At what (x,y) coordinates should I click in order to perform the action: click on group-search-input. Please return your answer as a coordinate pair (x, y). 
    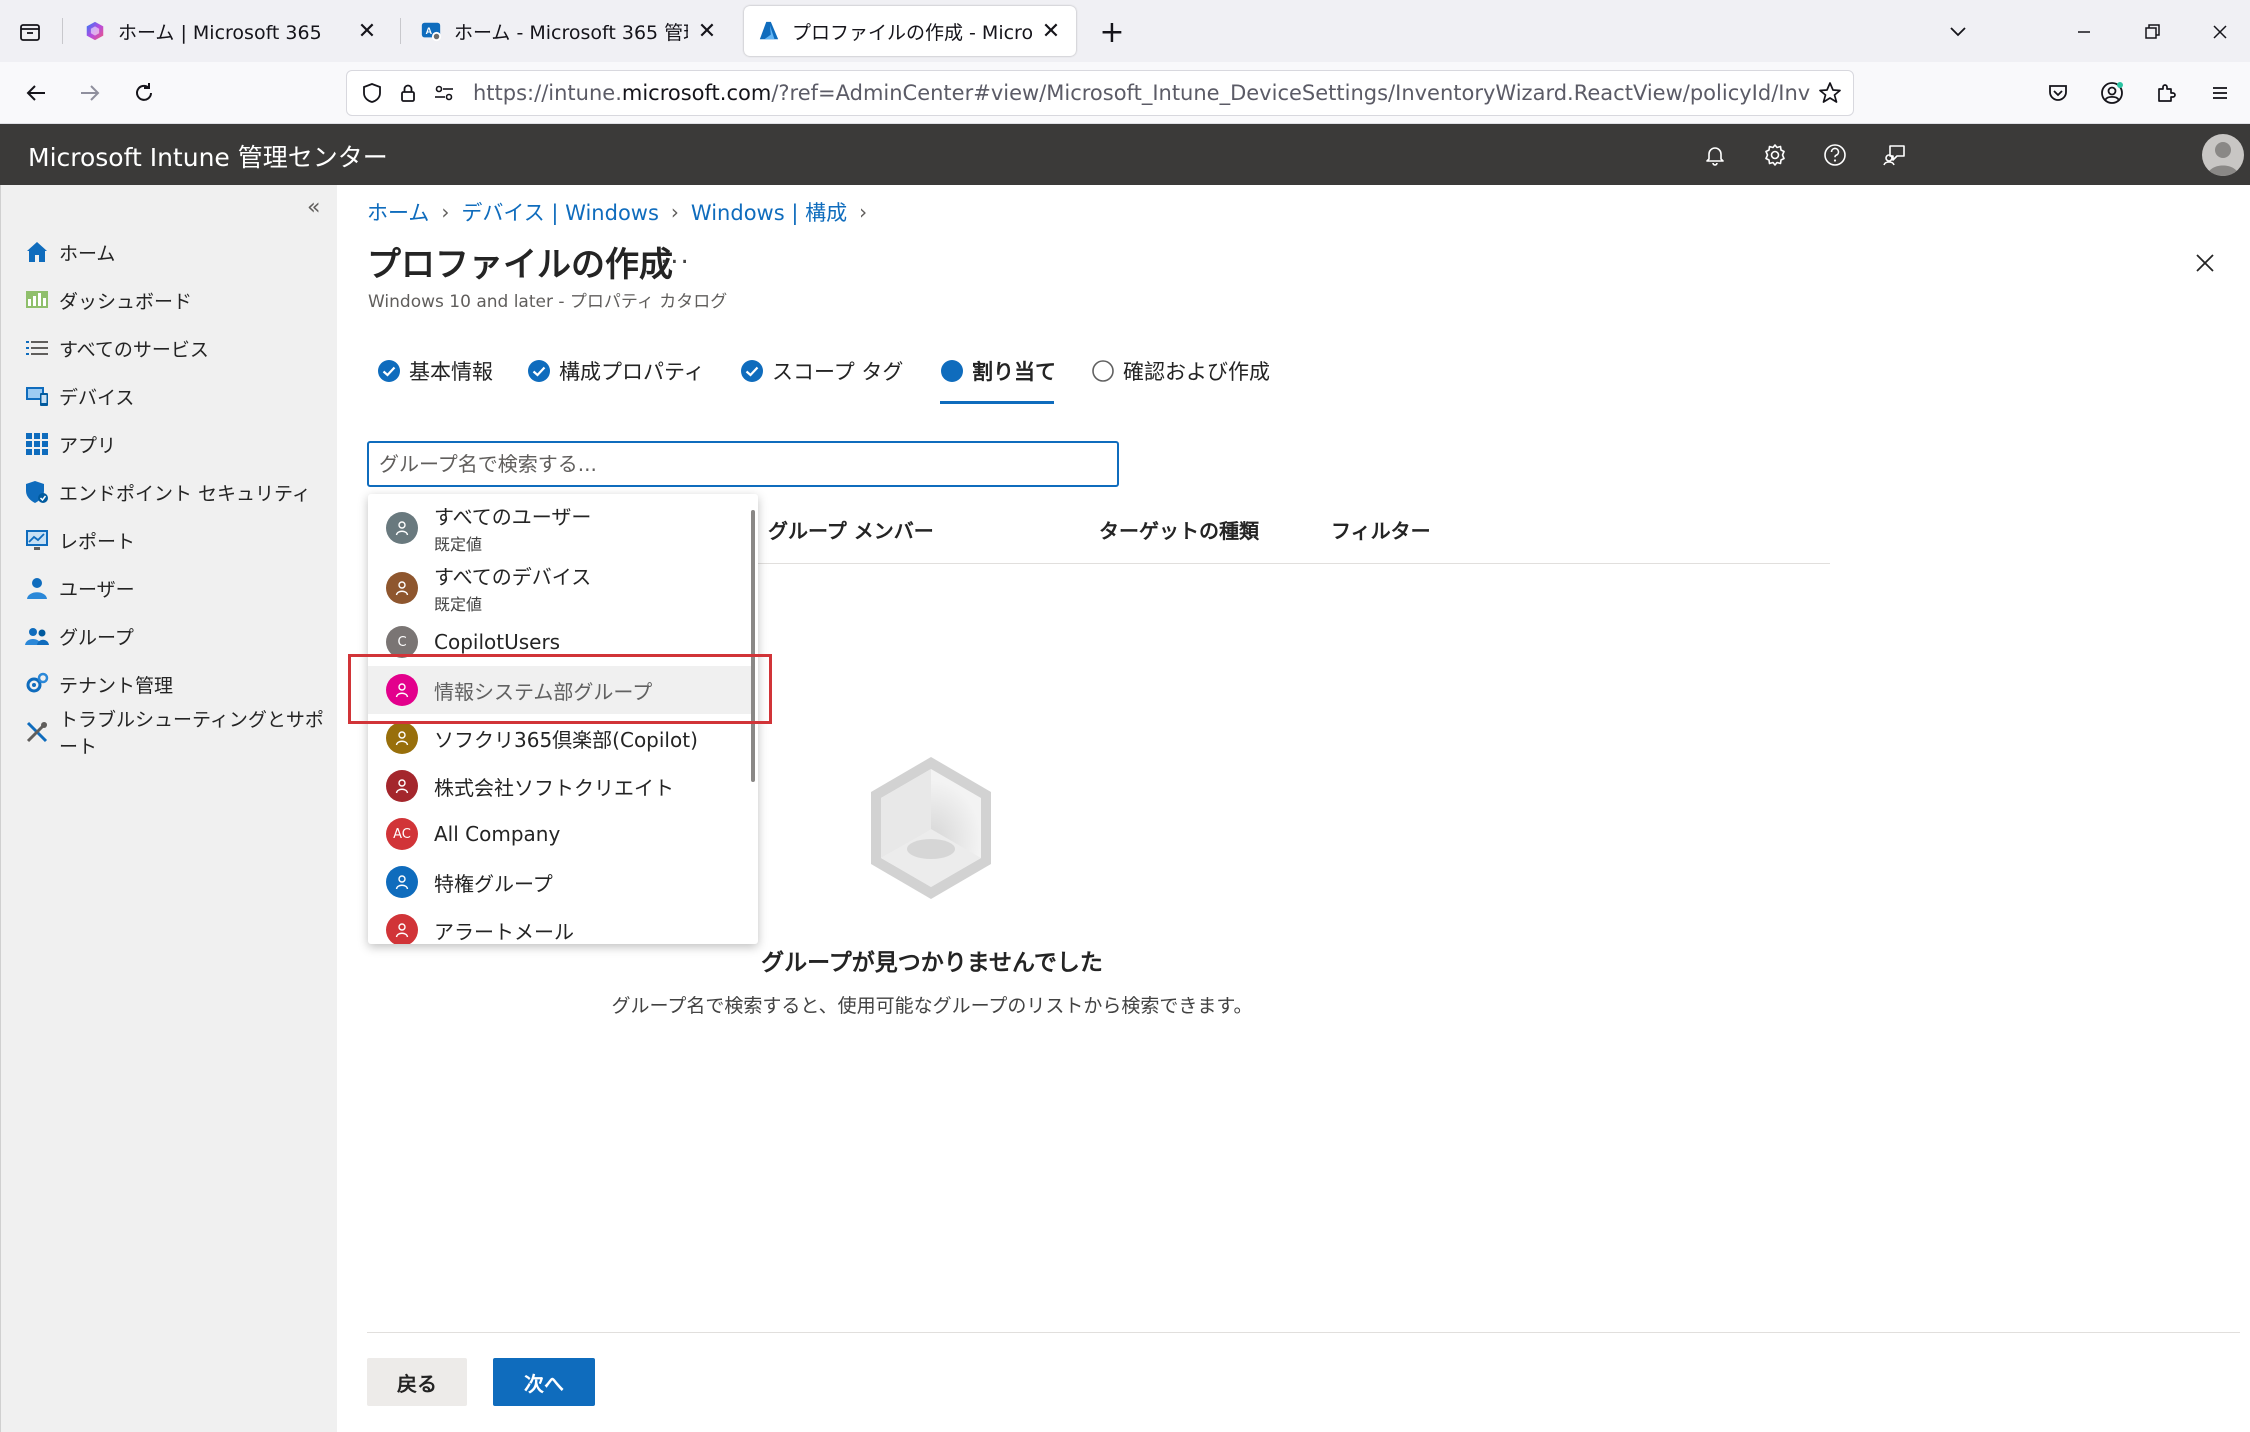
    Looking at the image, I should click on (743, 464).